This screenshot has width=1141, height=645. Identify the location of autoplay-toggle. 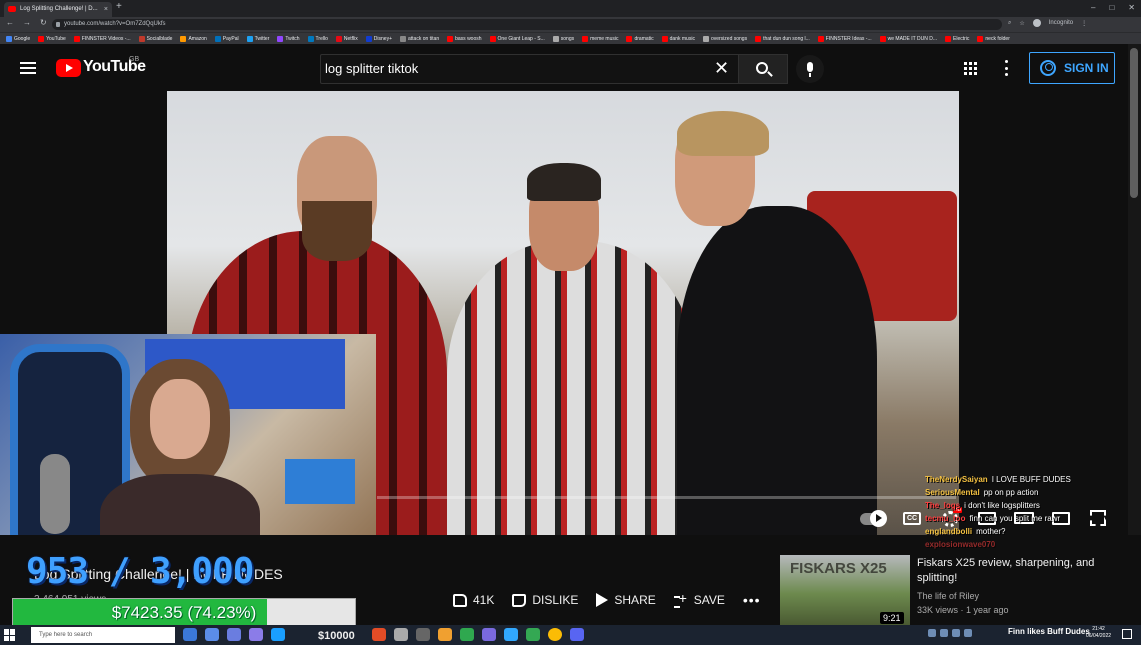
(873, 518).